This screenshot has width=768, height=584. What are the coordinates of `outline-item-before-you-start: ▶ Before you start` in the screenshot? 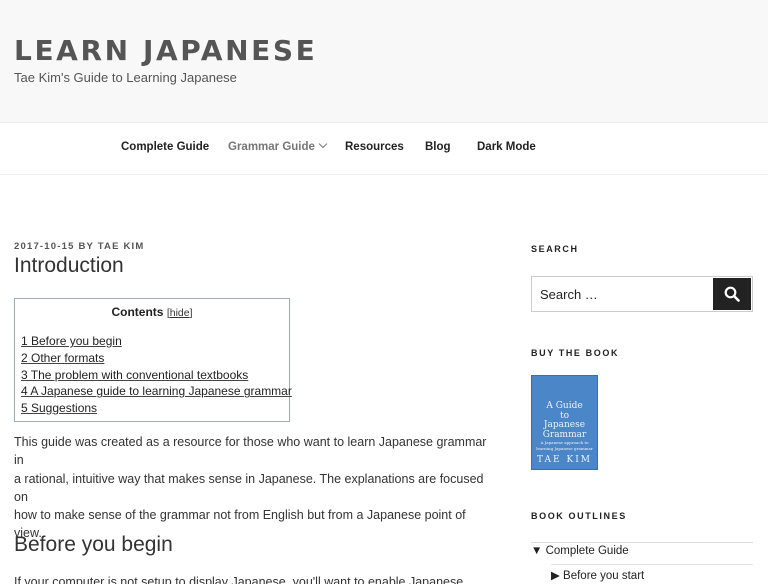 It's located at (597, 575).